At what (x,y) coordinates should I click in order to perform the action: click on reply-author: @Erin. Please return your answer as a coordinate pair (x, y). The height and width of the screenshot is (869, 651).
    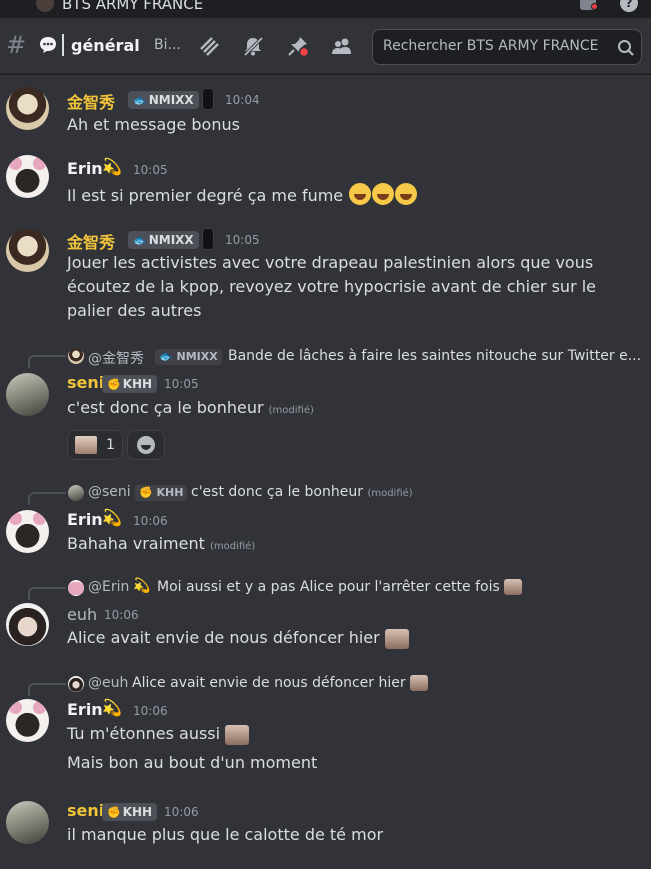
    Looking at the image, I should click on (108, 587).